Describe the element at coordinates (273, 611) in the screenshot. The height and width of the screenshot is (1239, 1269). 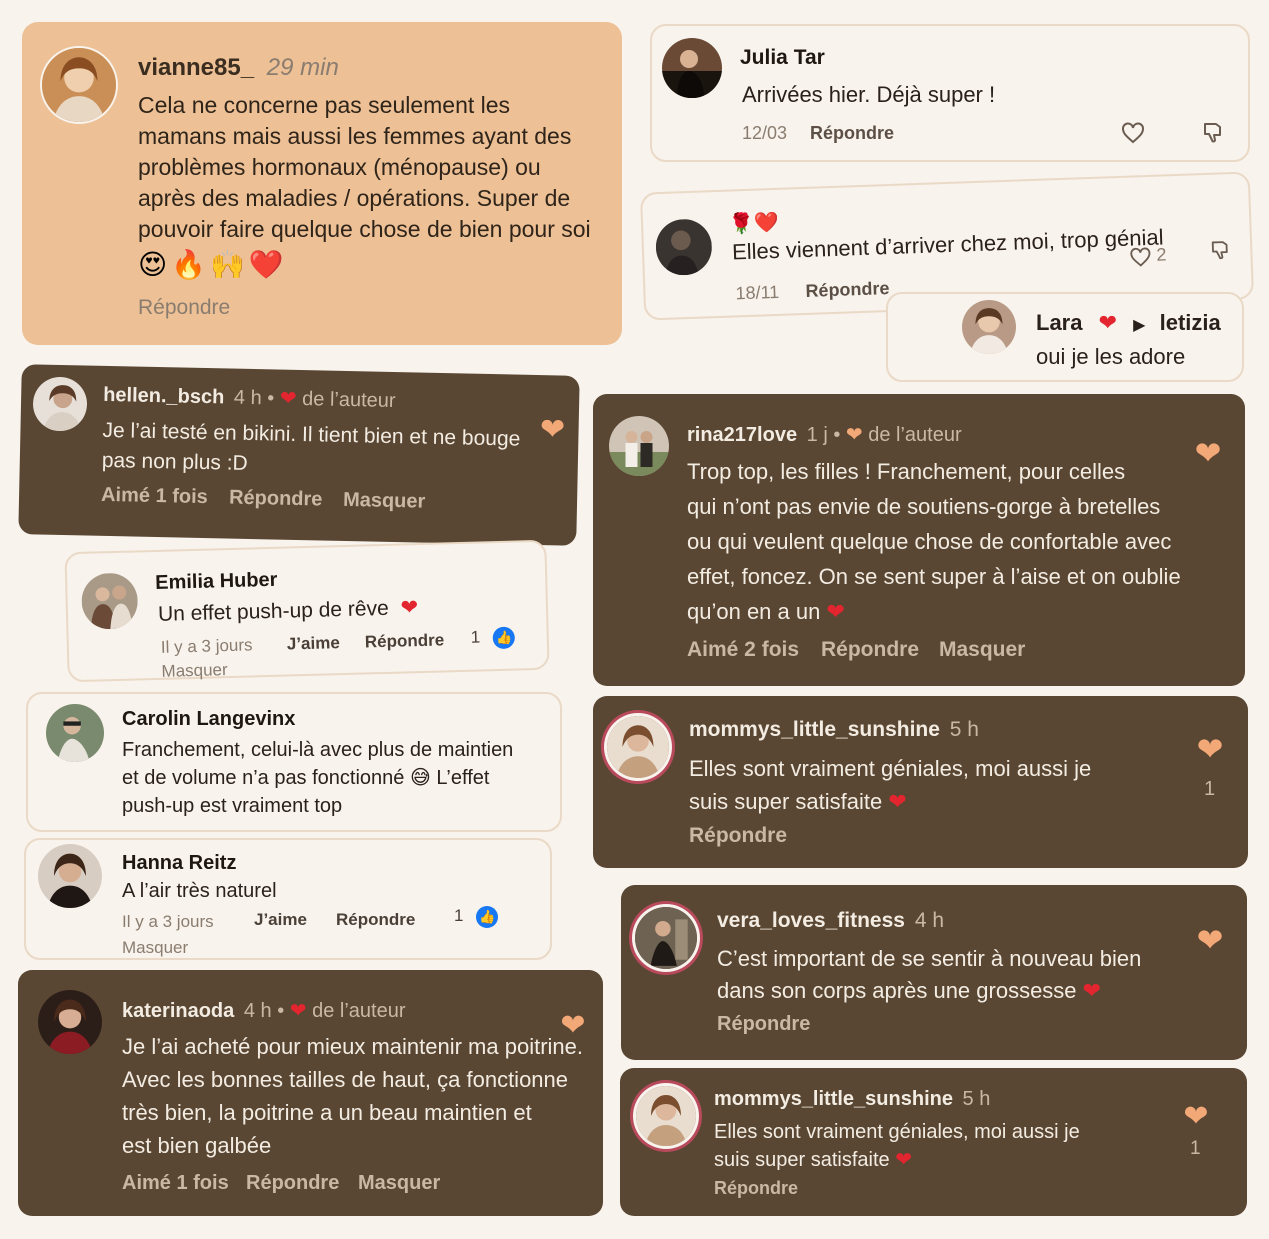
I see `comment-text: Un effet push-up de rêve` at that location.